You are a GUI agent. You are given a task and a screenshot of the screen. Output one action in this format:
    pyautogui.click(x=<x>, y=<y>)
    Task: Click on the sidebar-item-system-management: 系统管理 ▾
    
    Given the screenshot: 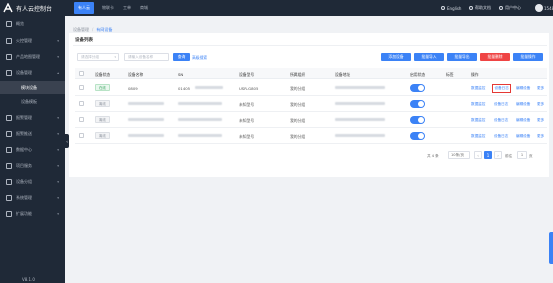 What is the action you would take?
    pyautogui.click(x=32, y=197)
    